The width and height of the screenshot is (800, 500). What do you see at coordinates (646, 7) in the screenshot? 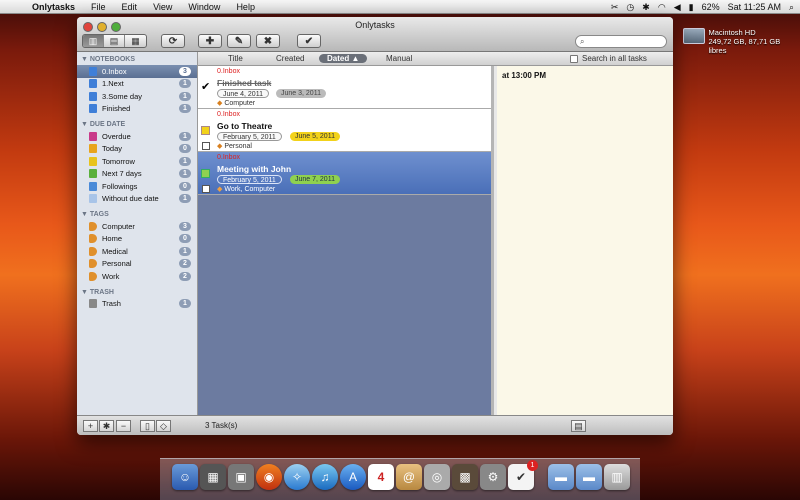
I see `bluetooth-icon: ✱` at bounding box center [646, 7].